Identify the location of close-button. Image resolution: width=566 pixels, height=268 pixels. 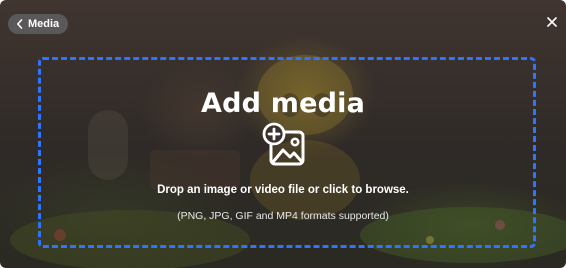
(552, 22).